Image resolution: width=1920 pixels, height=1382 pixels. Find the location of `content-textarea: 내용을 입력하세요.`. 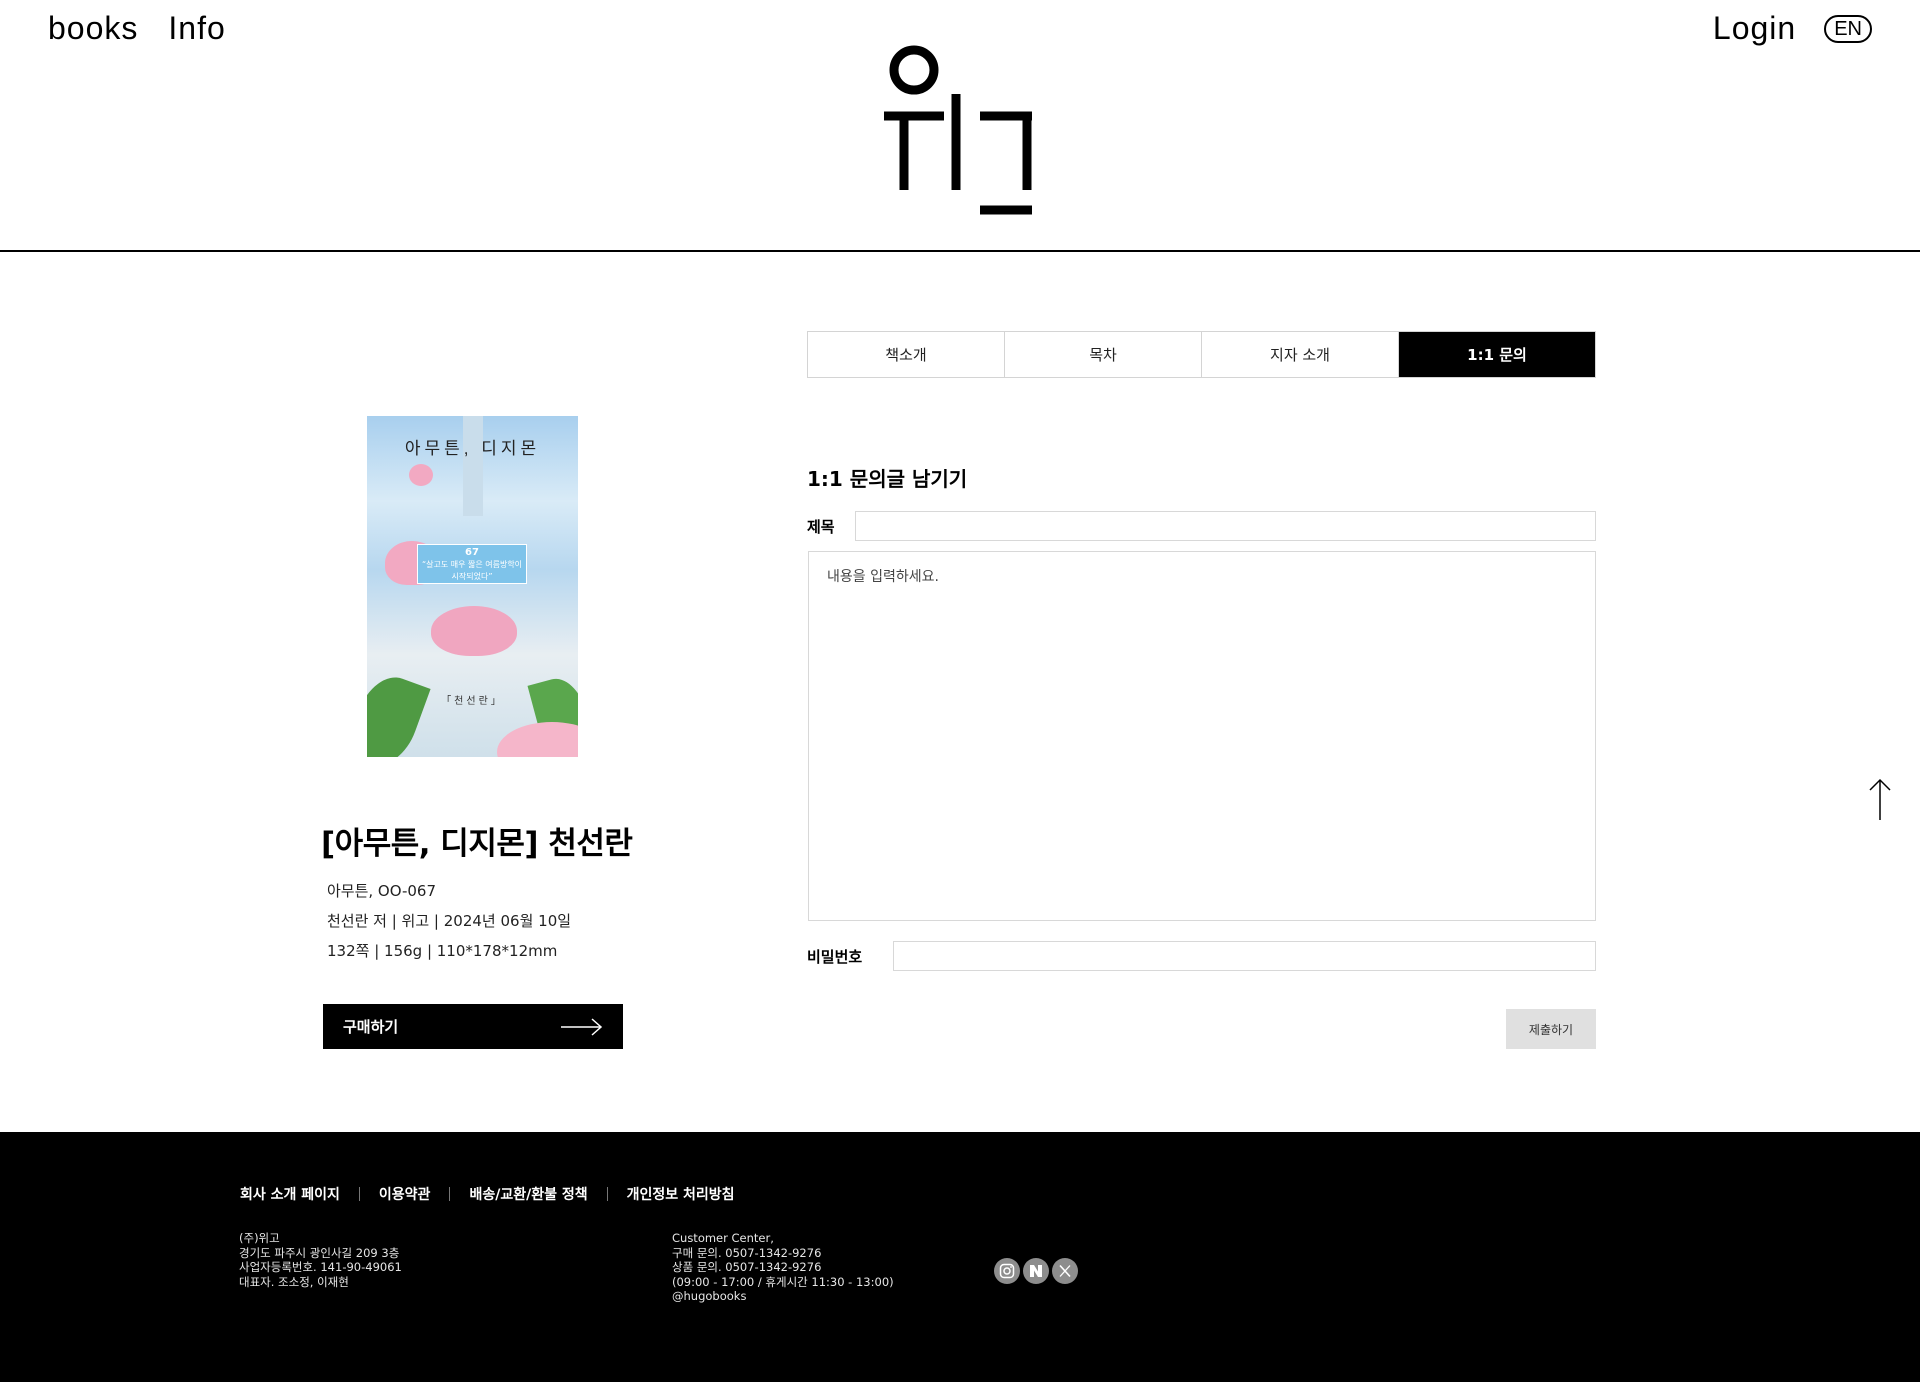

content-textarea: 내용을 입력하세요. is located at coordinates (1202, 736).